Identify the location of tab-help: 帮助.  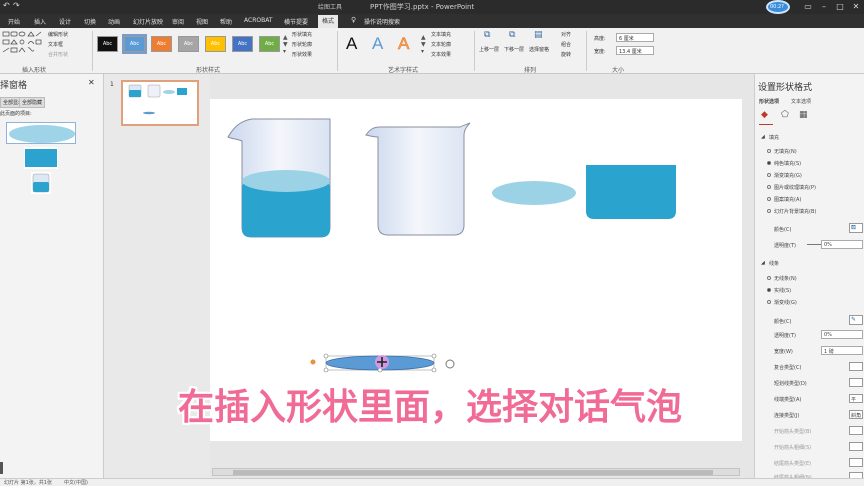
(226, 21).